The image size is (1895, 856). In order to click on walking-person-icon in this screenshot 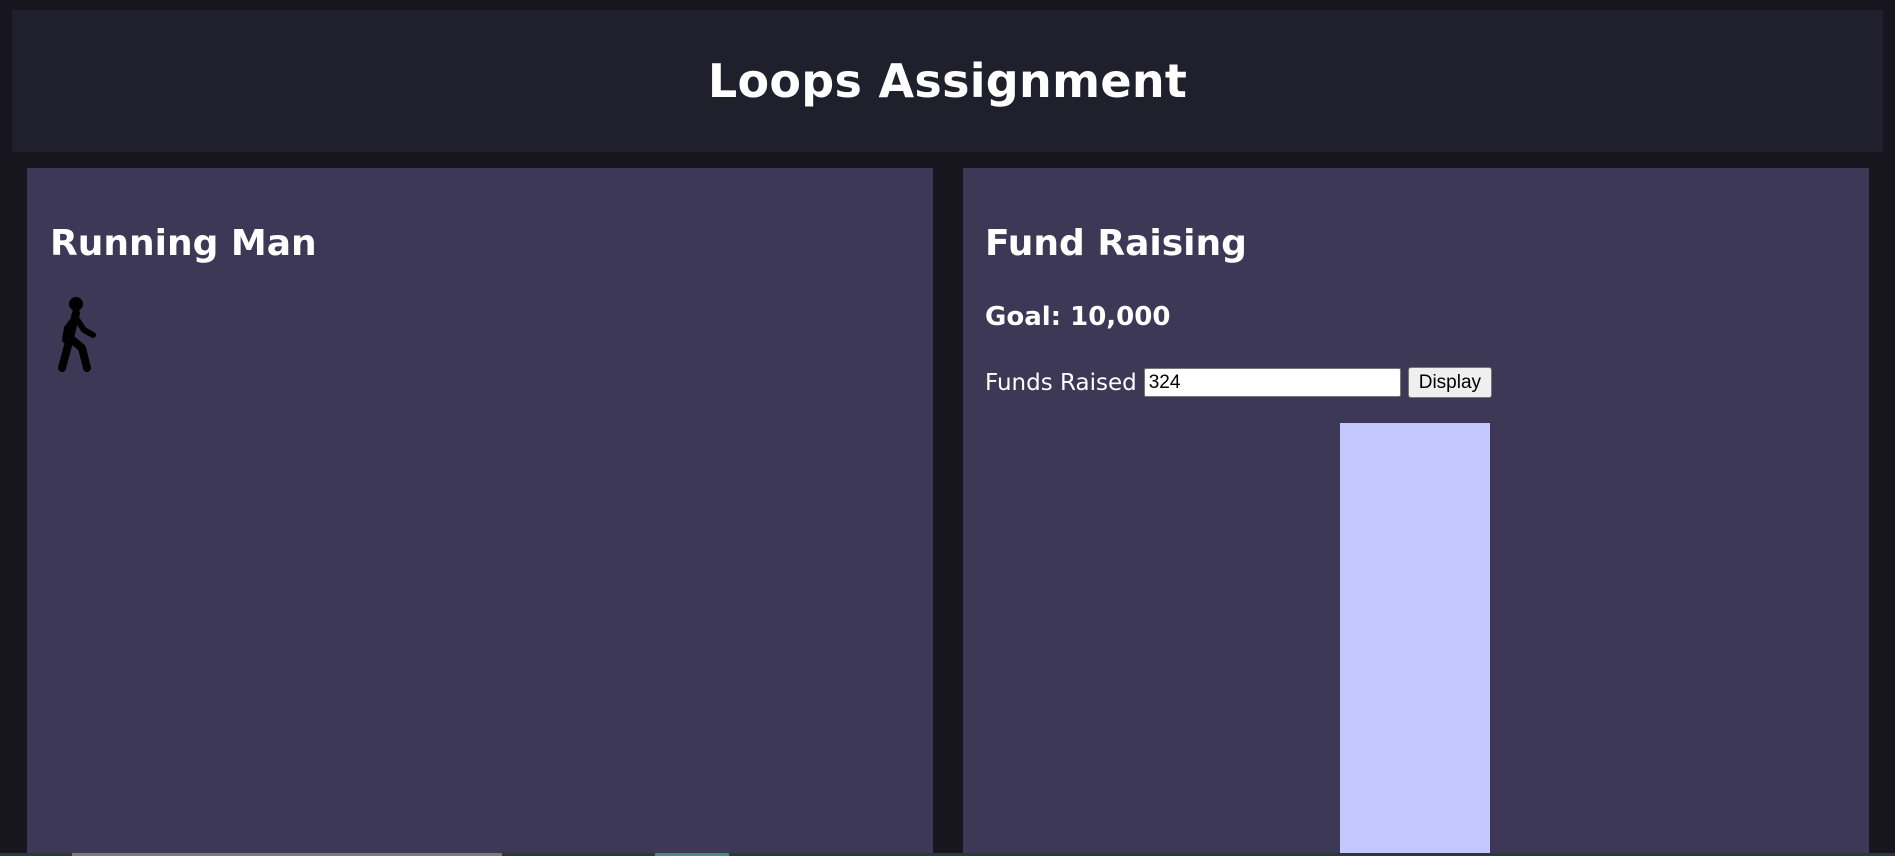, I will do `click(77, 334)`.